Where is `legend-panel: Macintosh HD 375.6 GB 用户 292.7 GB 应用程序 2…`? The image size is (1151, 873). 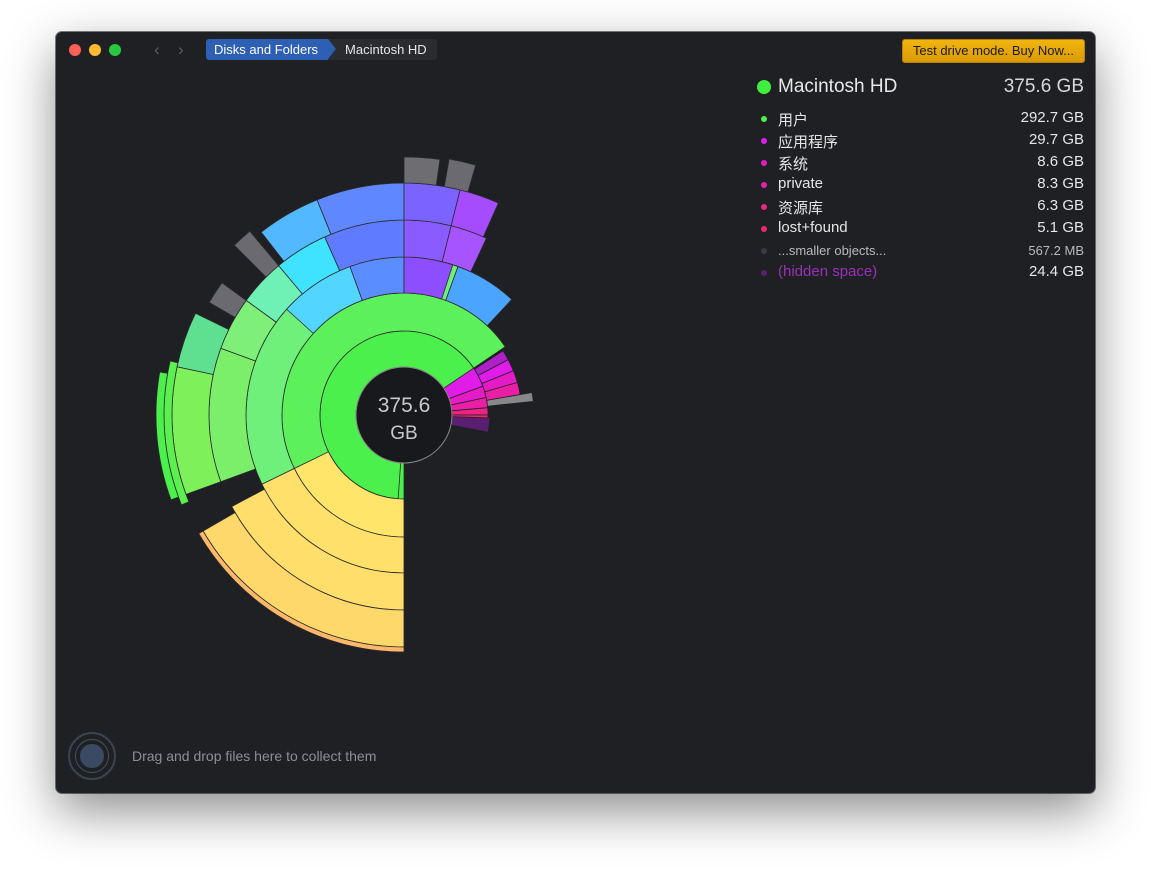
legend-panel: Macintosh HD 375.6 GB 用户 292.7 GB 应用程序 2… is located at coordinates (920, 180).